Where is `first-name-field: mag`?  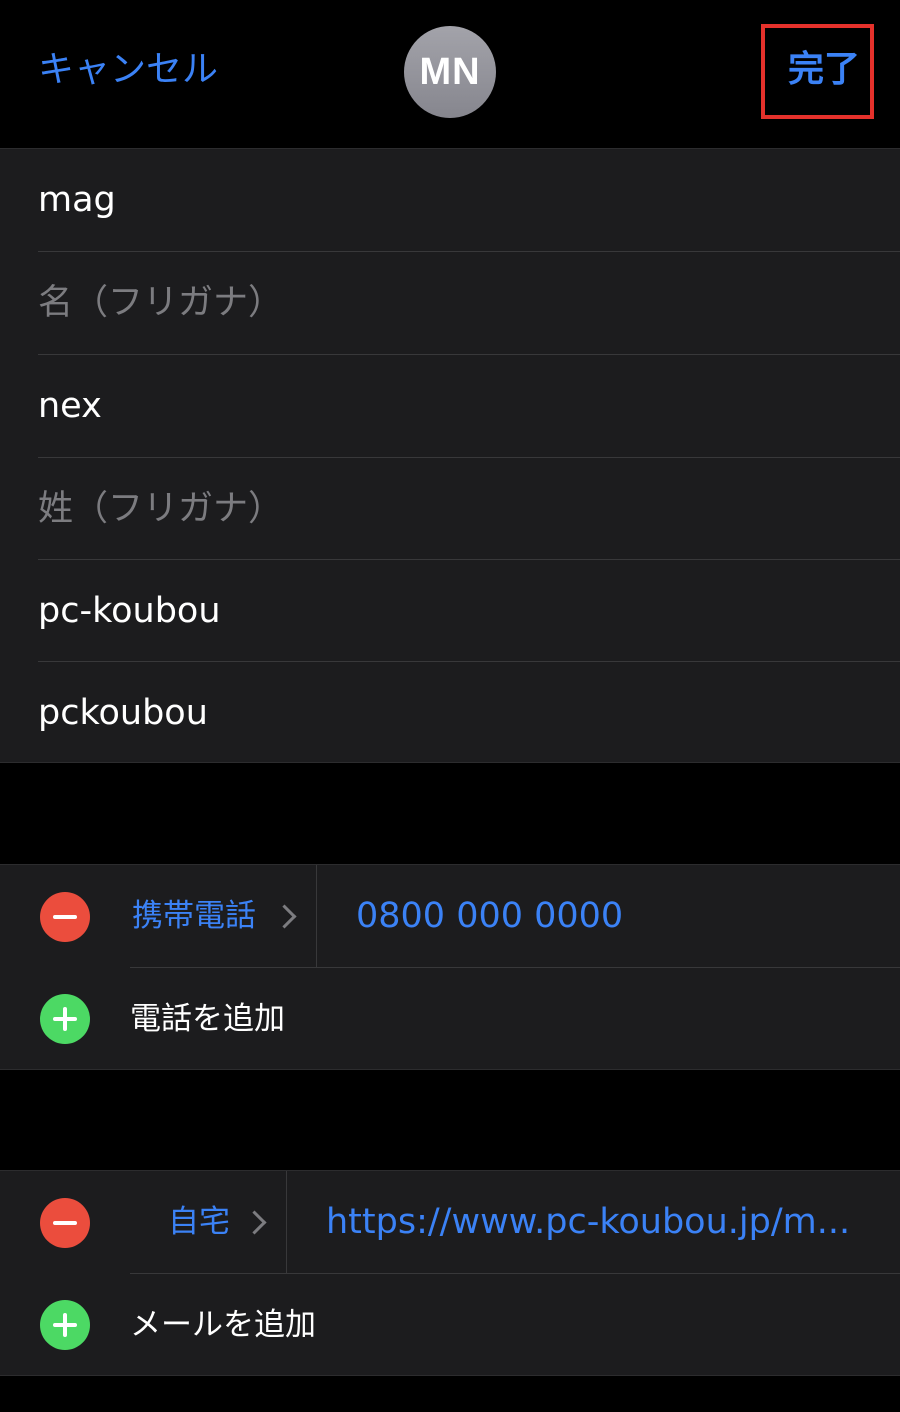
first-name-field: mag is located at coordinates (469, 200).